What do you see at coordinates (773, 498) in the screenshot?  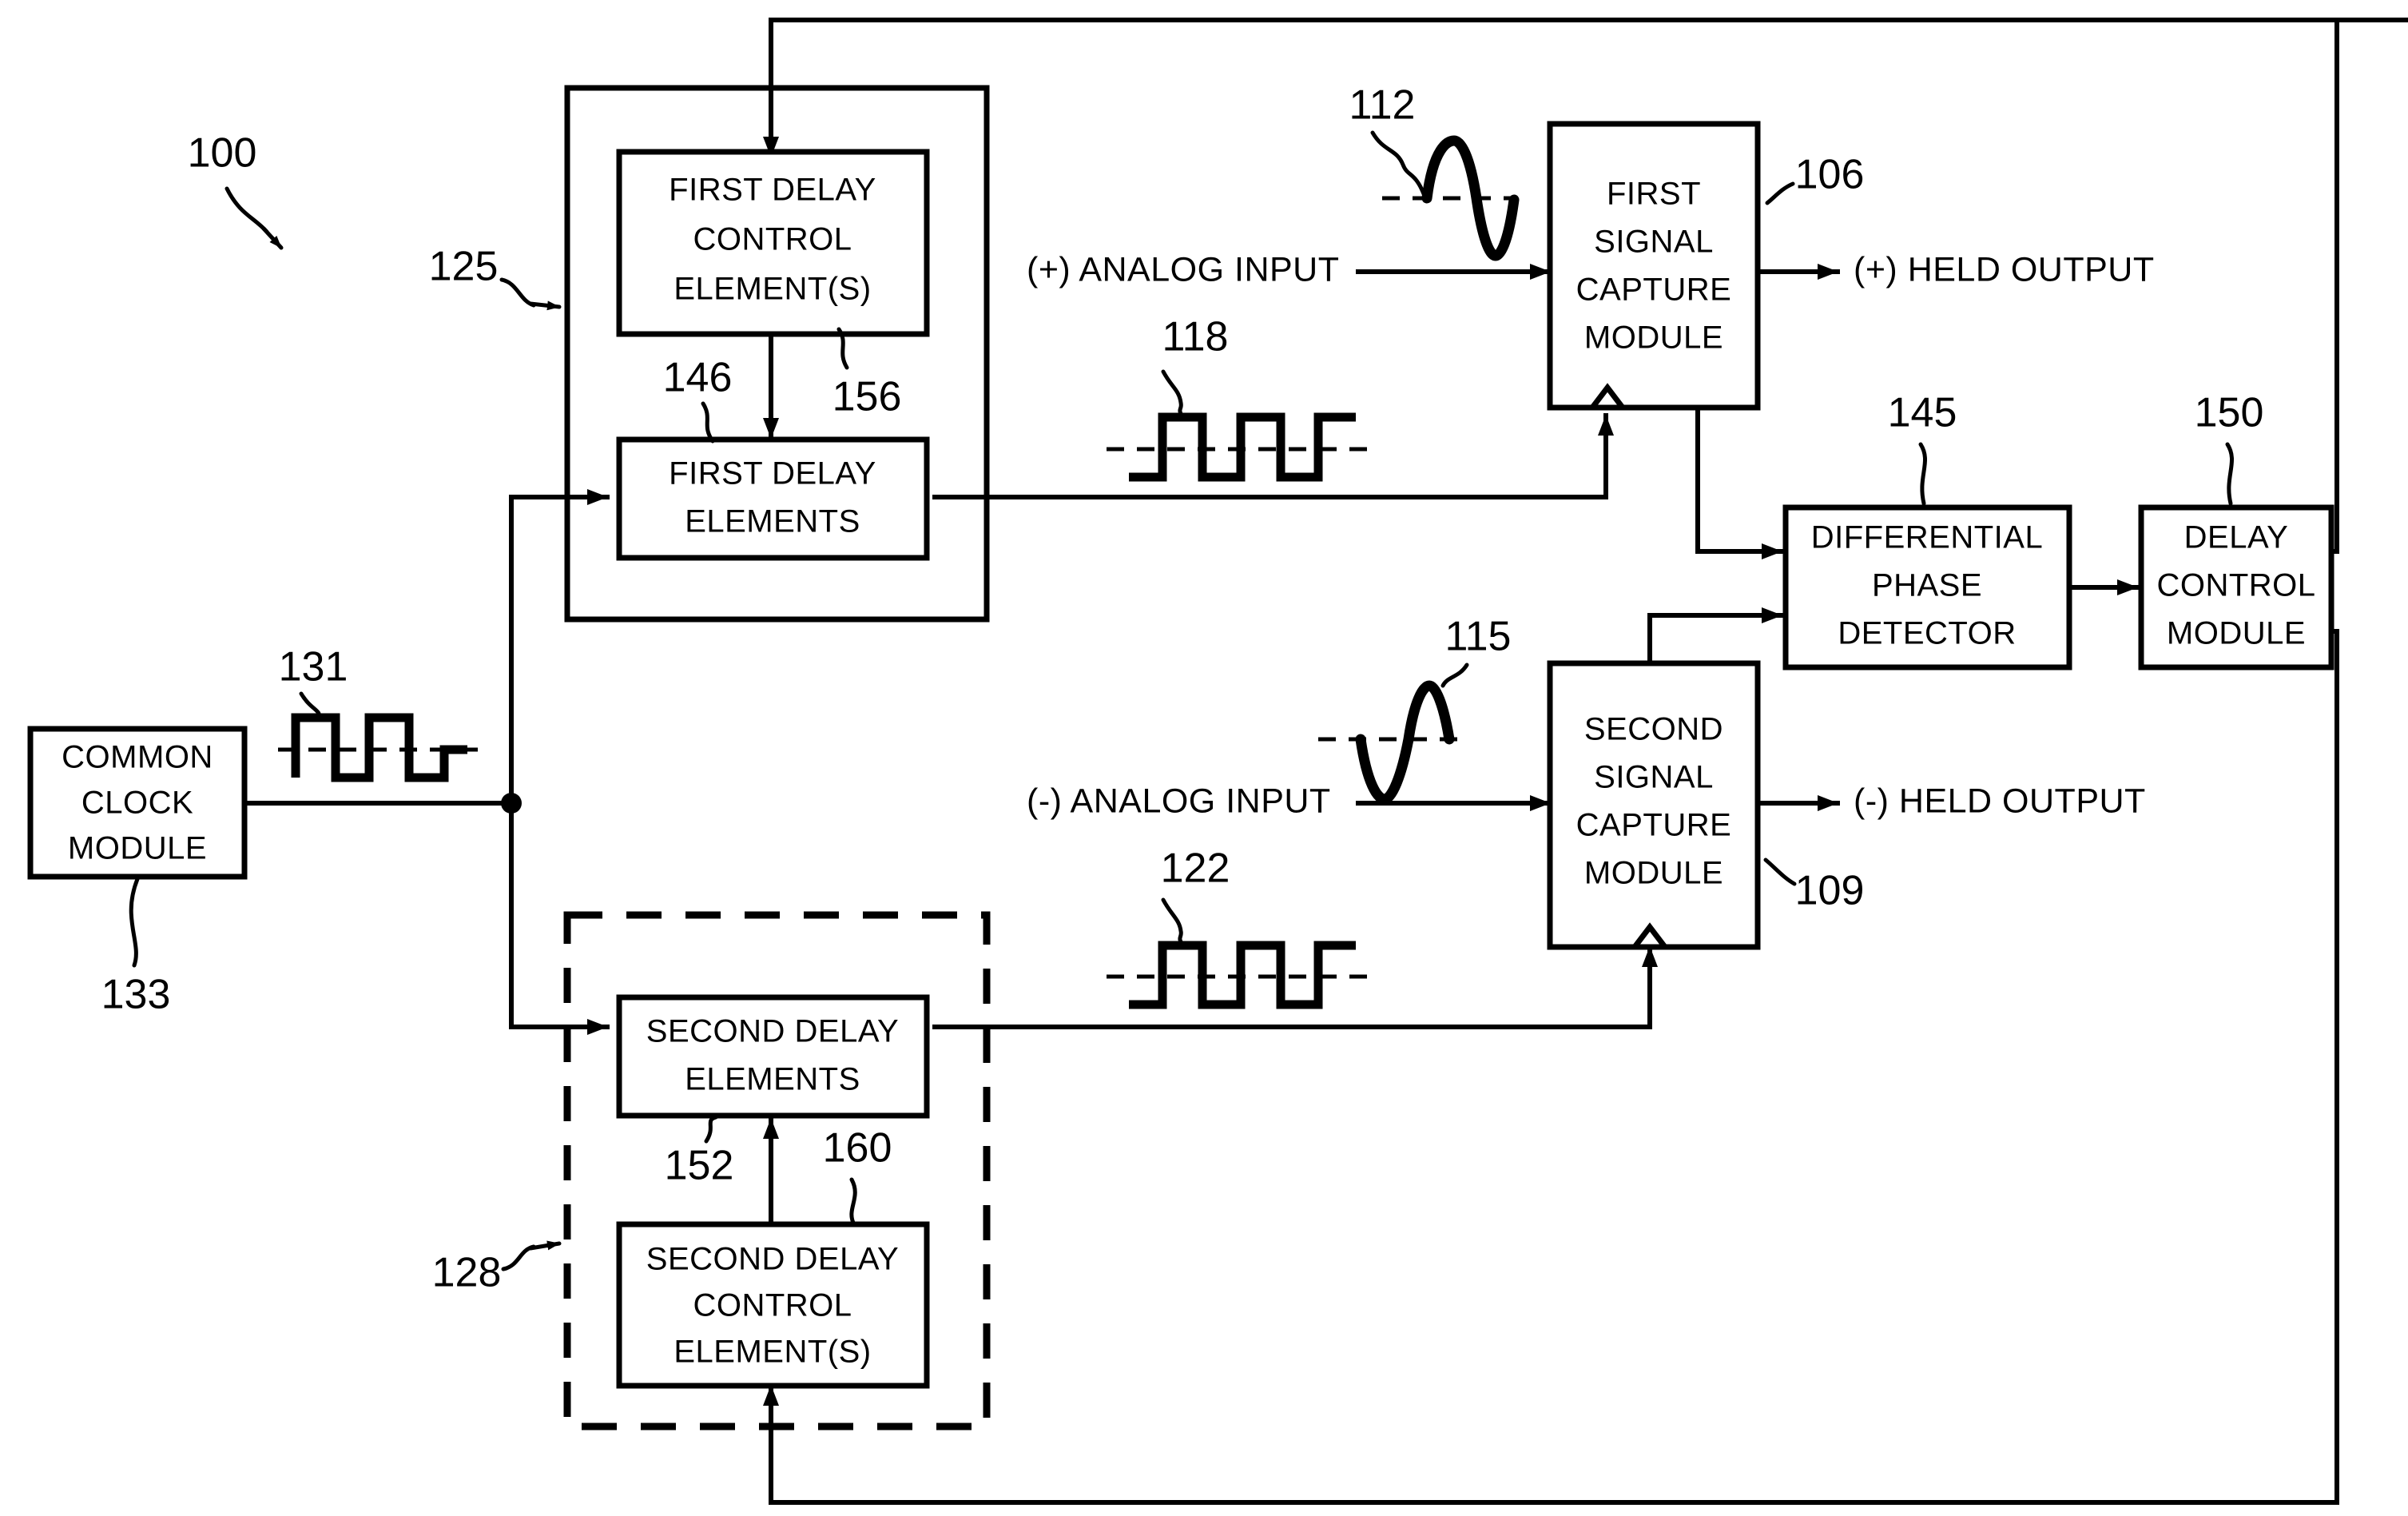 I see `block-first-delay-elements: FIRST DELAY ELEMENTS` at bounding box center [773, 498].